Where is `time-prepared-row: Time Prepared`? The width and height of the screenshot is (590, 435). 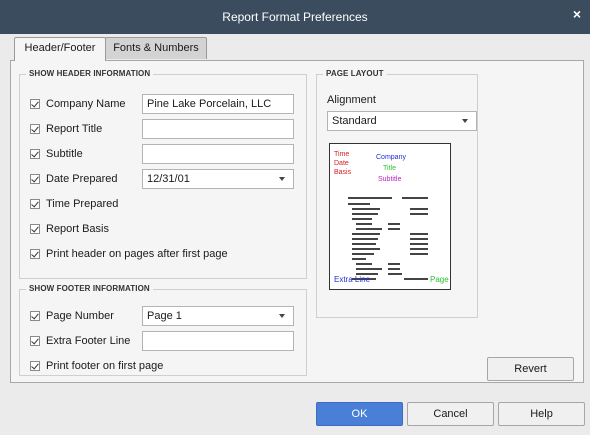 time-prepared-row: Time Prepared is located at coordinates (74, 204).